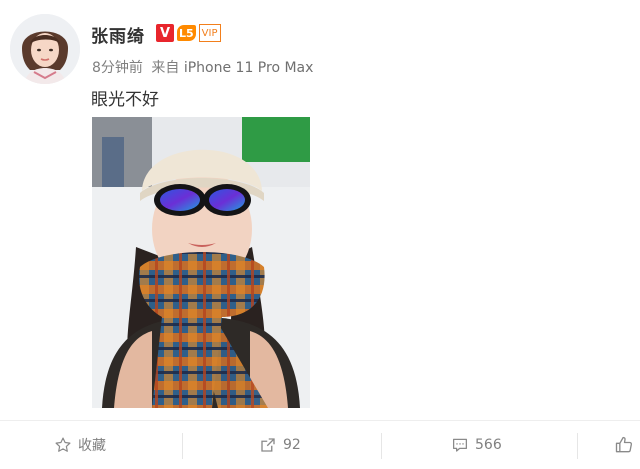 The height and width of the screenshot is (469, 640). Describe the element at coordinates (292, 445) in the screenshot. I see `repost-count: 92` at that location.